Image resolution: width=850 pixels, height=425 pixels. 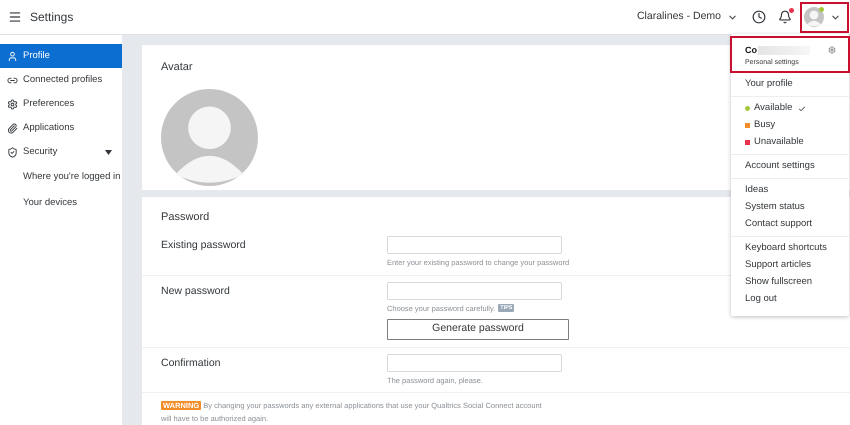 I want to click on field-label: New password, so click(x=196, y=291).